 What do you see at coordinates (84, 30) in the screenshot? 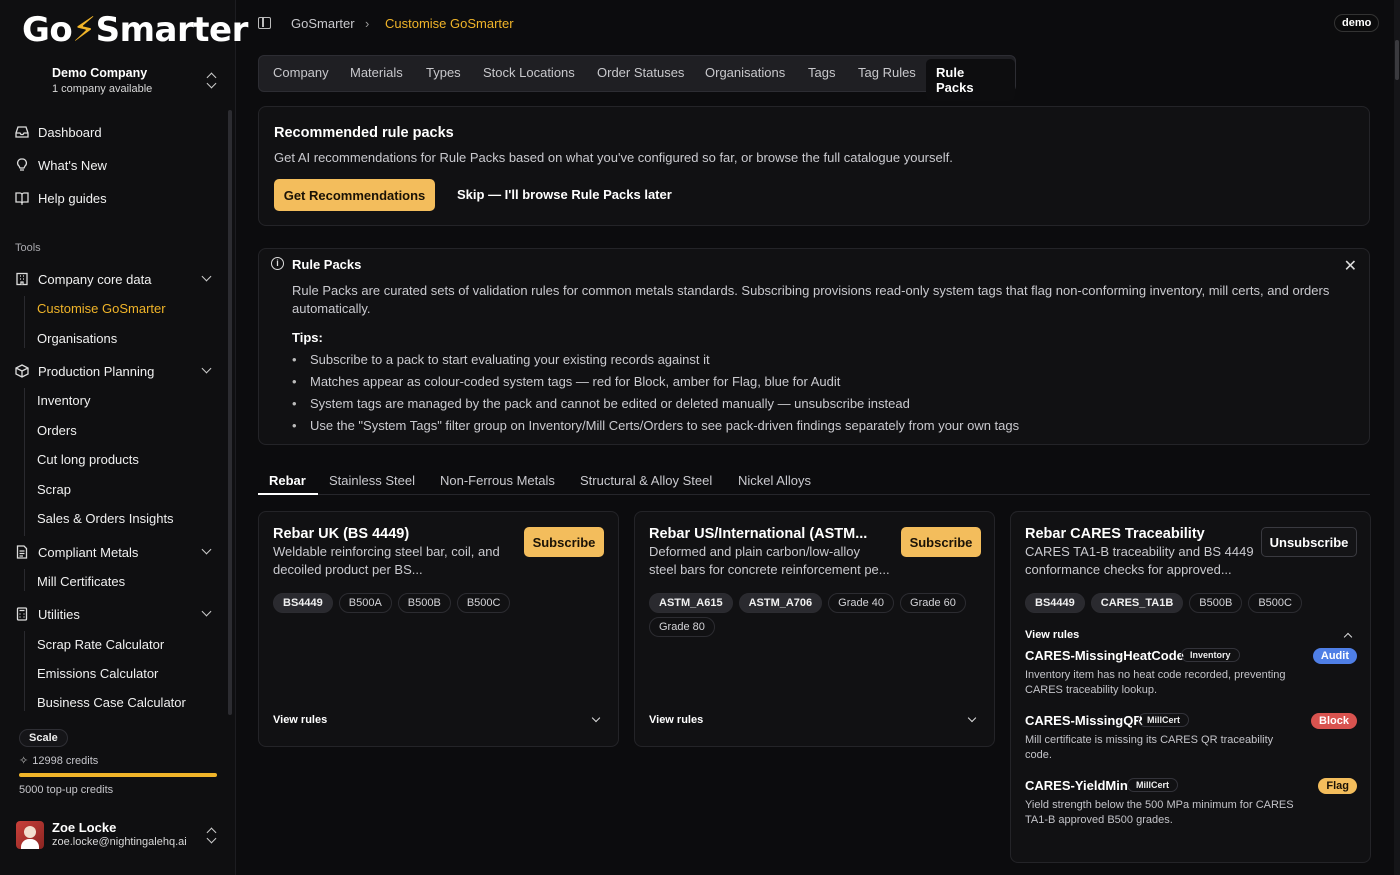
I see `bolt-icon: ⚡` at bounding box center [84, 30].